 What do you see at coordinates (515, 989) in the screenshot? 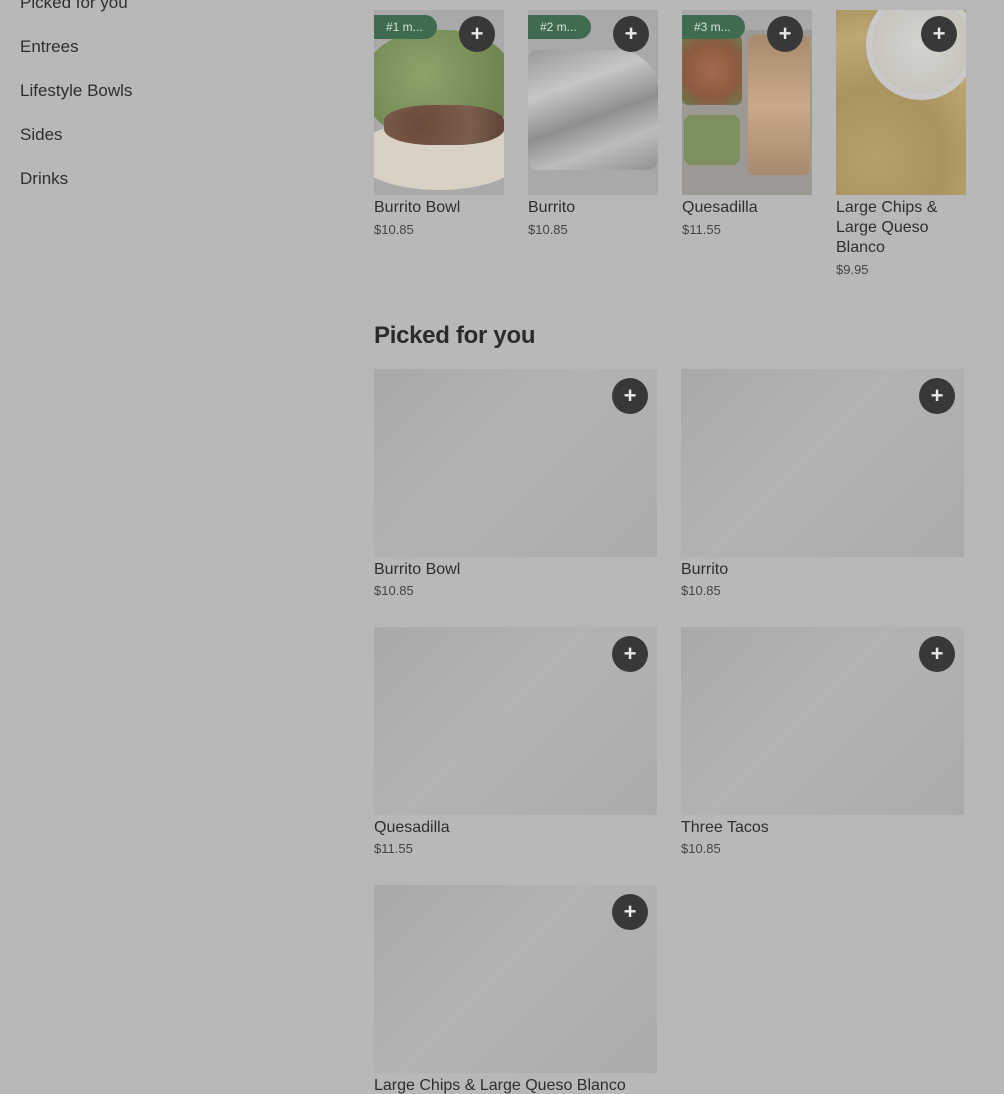
I see `menu-card-chips-queso: + Large Chips & Large Queso Blanco` at bounding box center [515, 989].